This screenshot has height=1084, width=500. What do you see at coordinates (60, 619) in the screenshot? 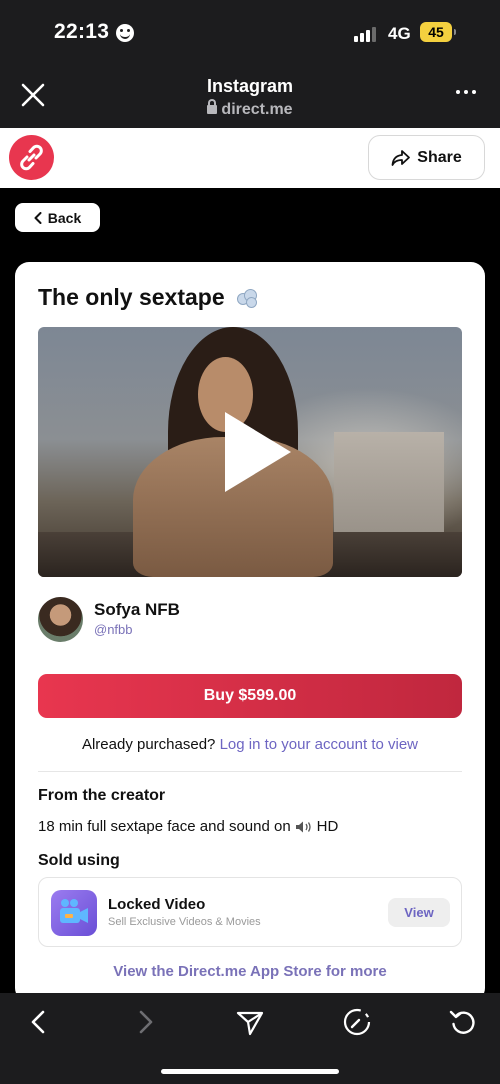
I see `avatar` at bounding box center [60, 619].